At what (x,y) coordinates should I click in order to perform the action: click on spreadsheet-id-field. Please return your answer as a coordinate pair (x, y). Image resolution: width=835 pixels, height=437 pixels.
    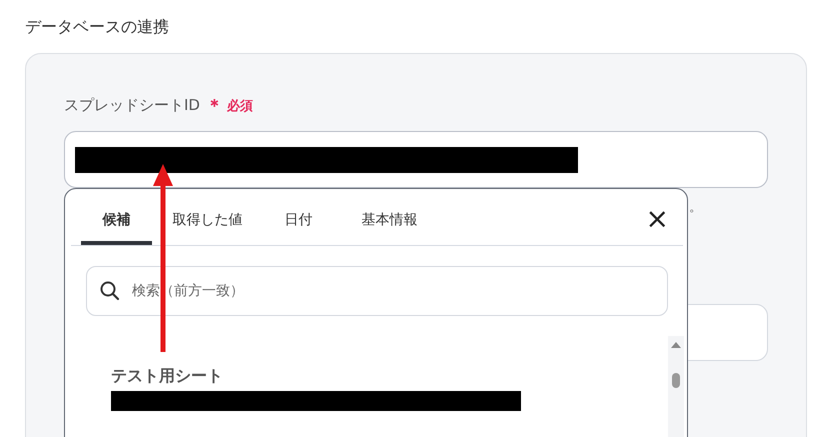
    Looking at the image, I should click on (416, 159).